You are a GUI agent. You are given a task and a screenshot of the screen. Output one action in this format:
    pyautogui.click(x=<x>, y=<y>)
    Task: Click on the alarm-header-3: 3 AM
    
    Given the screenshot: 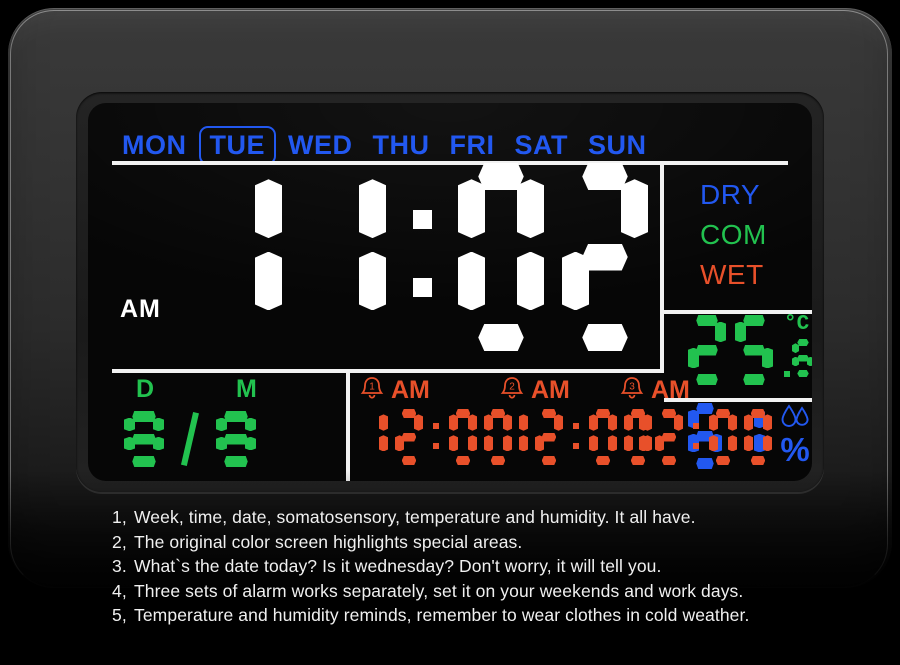 What is the action you would take?
    pyautogui.click(x=655, y=390)
    